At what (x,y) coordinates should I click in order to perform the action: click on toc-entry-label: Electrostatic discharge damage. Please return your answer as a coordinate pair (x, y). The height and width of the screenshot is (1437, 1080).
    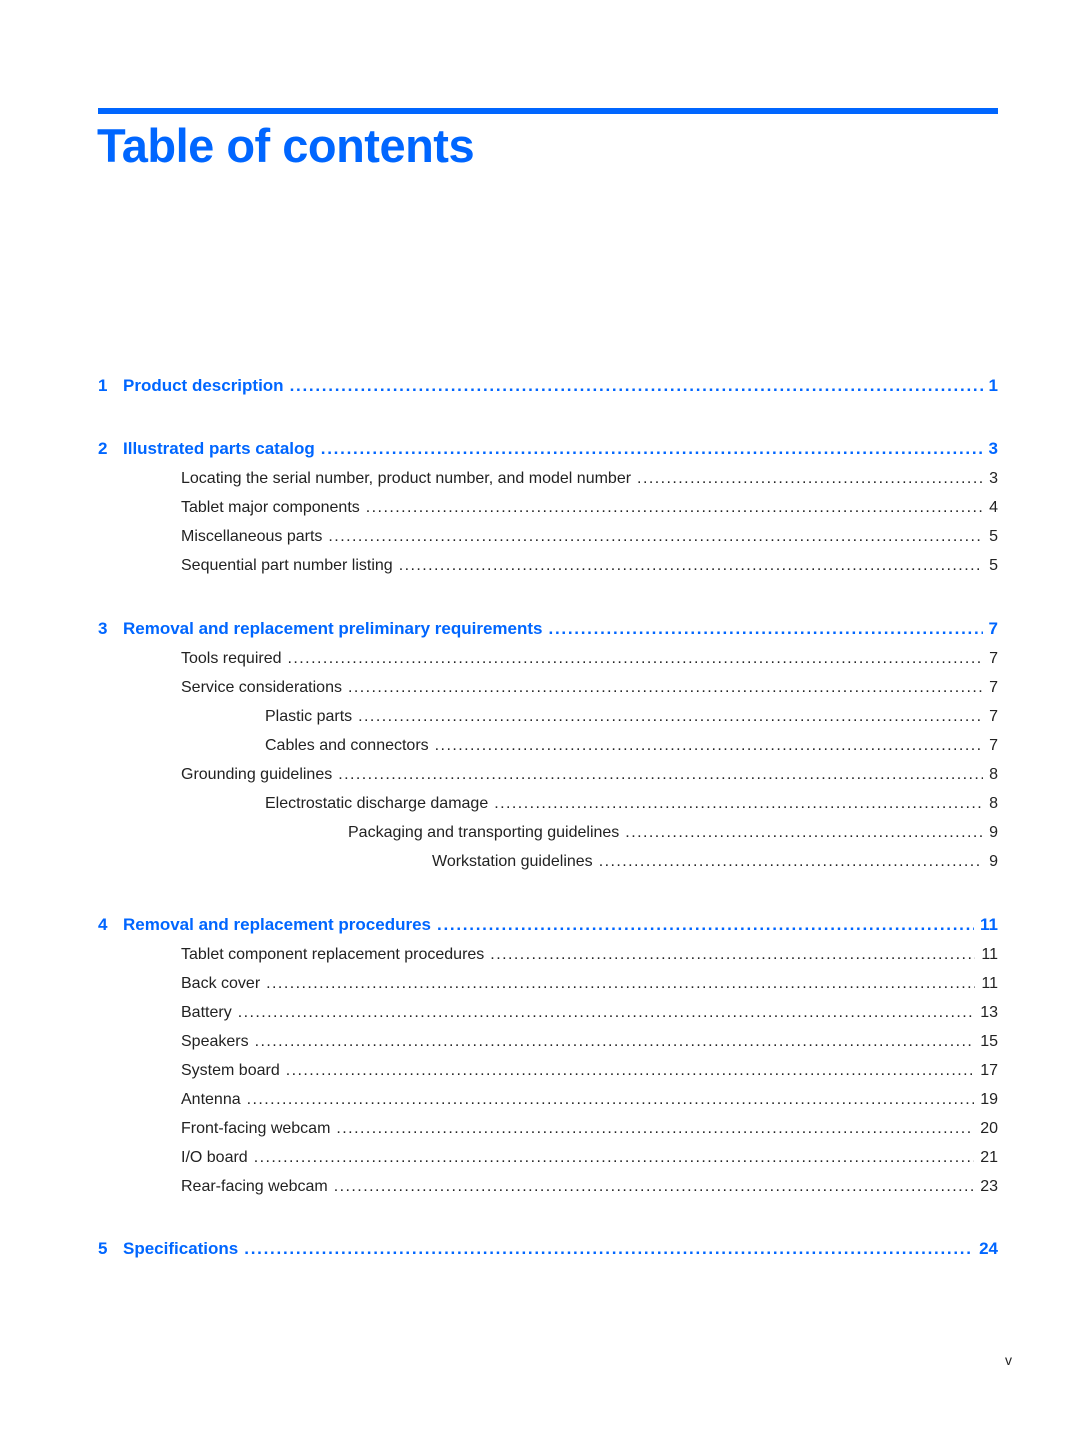
    Looking at the image, I should click on (296, 804).